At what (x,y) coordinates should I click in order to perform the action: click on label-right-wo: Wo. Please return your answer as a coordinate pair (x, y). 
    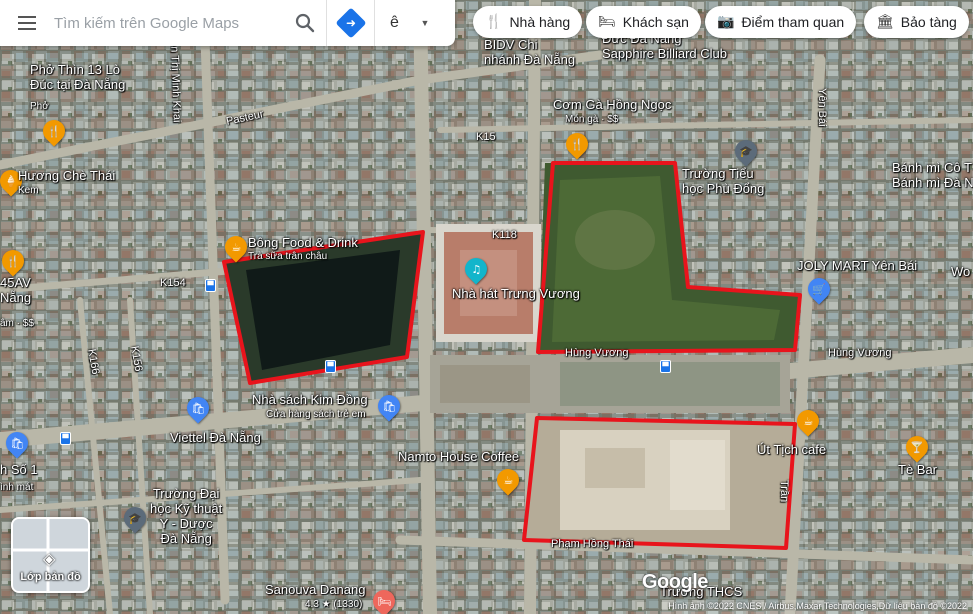
    Looking at the image, I should click on (960, 272).